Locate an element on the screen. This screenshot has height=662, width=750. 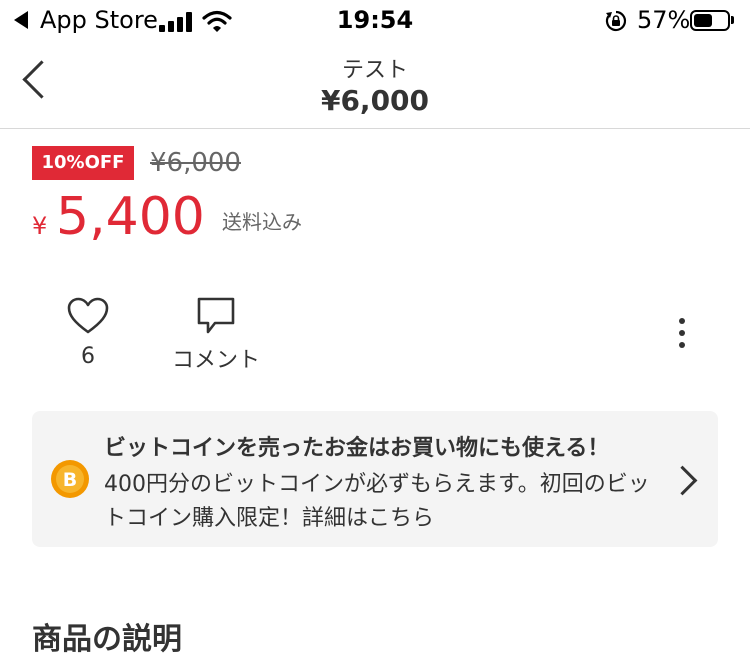
shipping-included-note: 送料込み is located at coordinates (262, 222).